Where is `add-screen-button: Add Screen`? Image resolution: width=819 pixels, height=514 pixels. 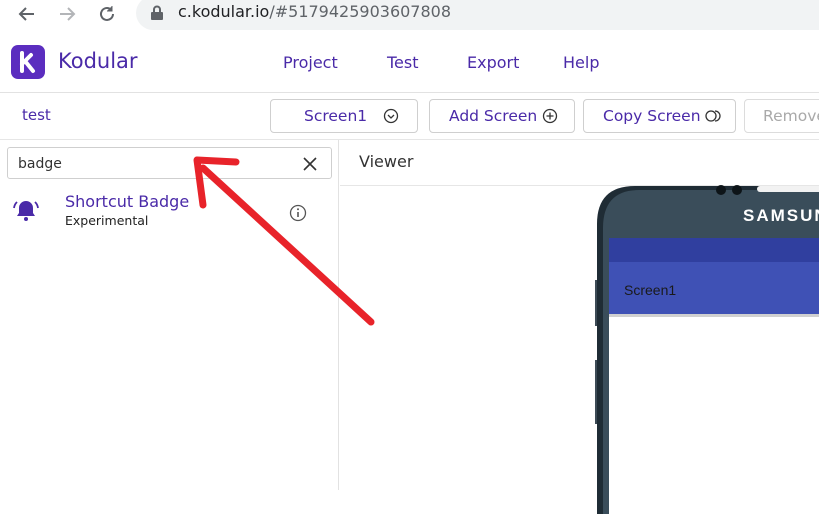
add-screen-button: Add Screen is located at coordinates (502, 116).